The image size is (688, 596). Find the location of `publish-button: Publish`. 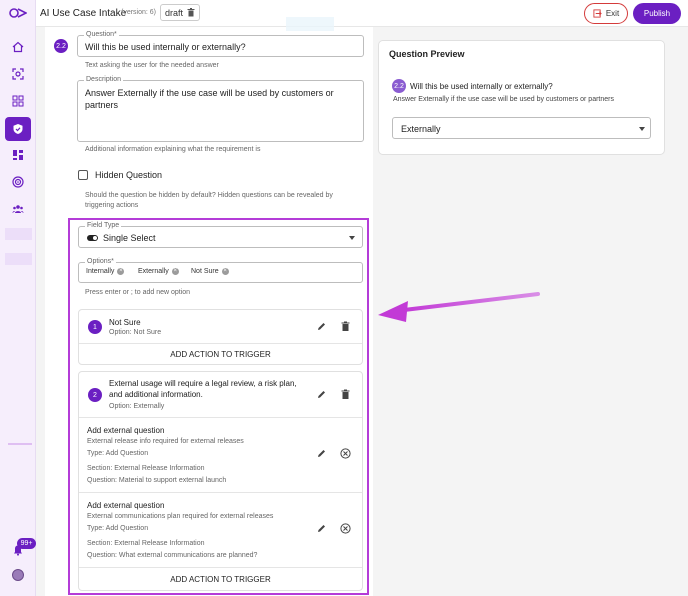

publish-button: Publish is located at coordinates (657, 13).